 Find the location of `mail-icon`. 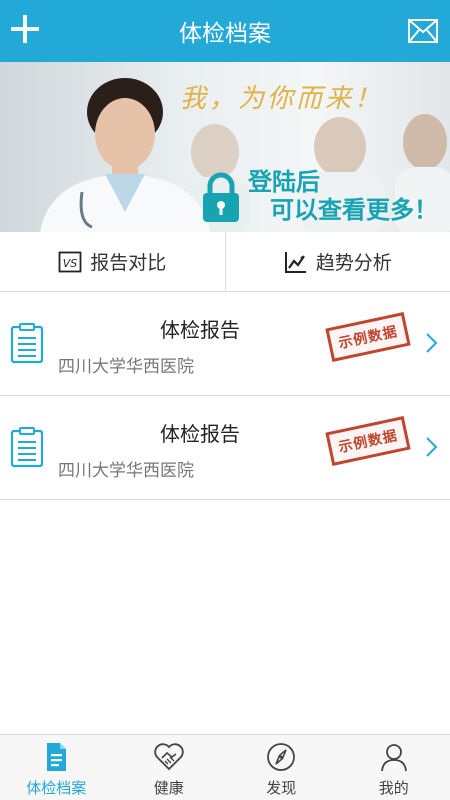

mail-icon is located at coordinates (423, 31).